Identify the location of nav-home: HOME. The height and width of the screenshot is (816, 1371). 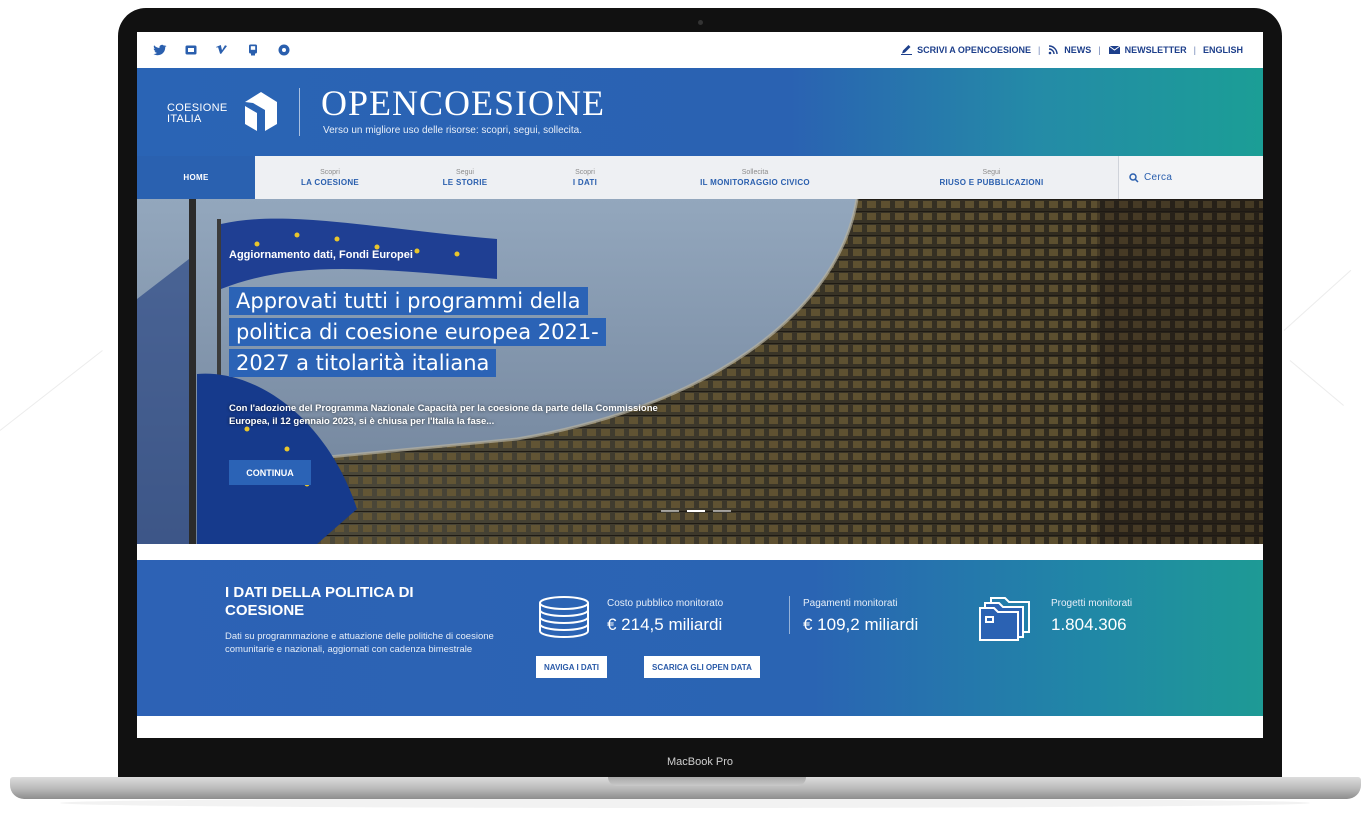
(196, 177).